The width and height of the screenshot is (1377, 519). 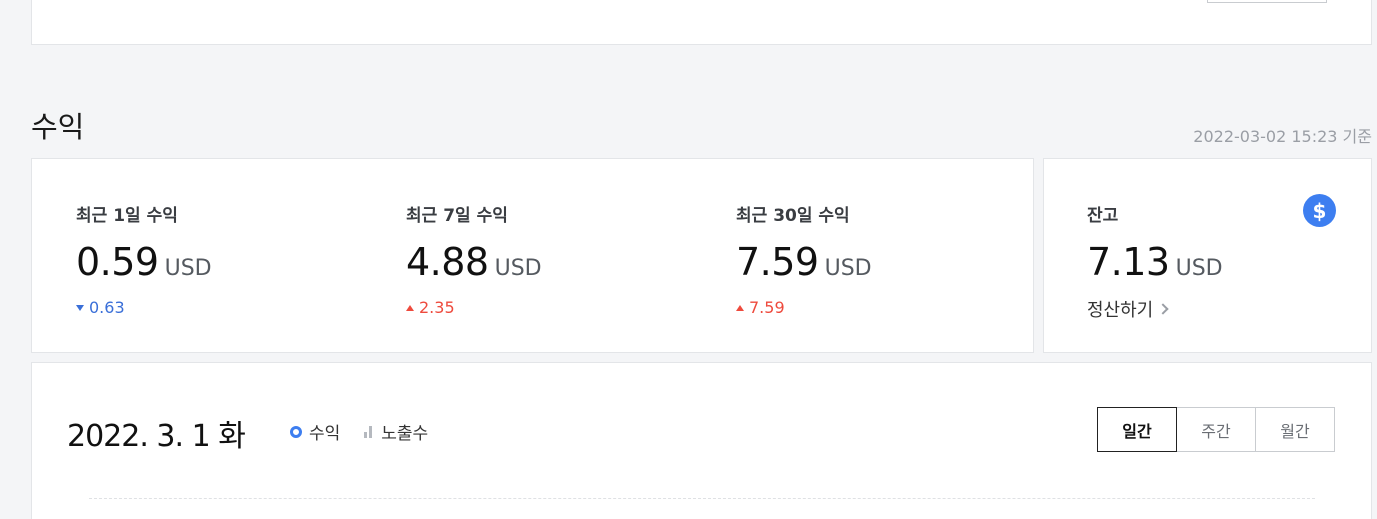 What do you see at coordinates (405, 434) in the screenshot?
I see `legend-label: 노출수` at bounding box center [405, 434].